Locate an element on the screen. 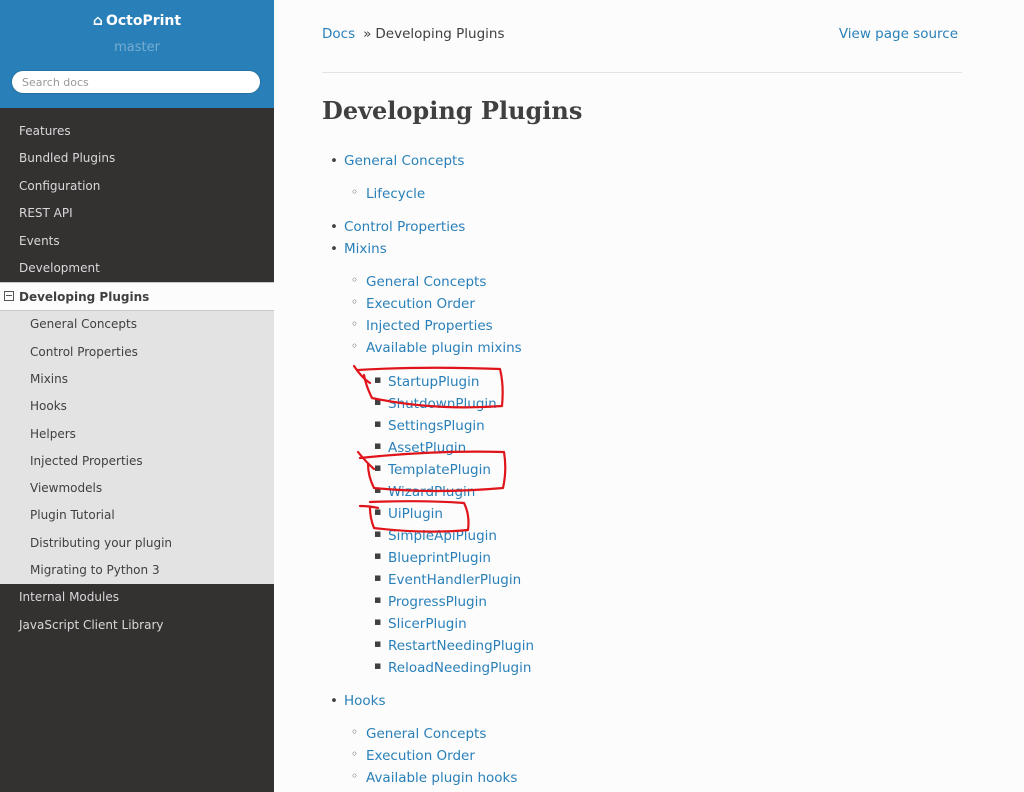  sidebar-item-rest-api: REST API is located at coordinates (137, 213).